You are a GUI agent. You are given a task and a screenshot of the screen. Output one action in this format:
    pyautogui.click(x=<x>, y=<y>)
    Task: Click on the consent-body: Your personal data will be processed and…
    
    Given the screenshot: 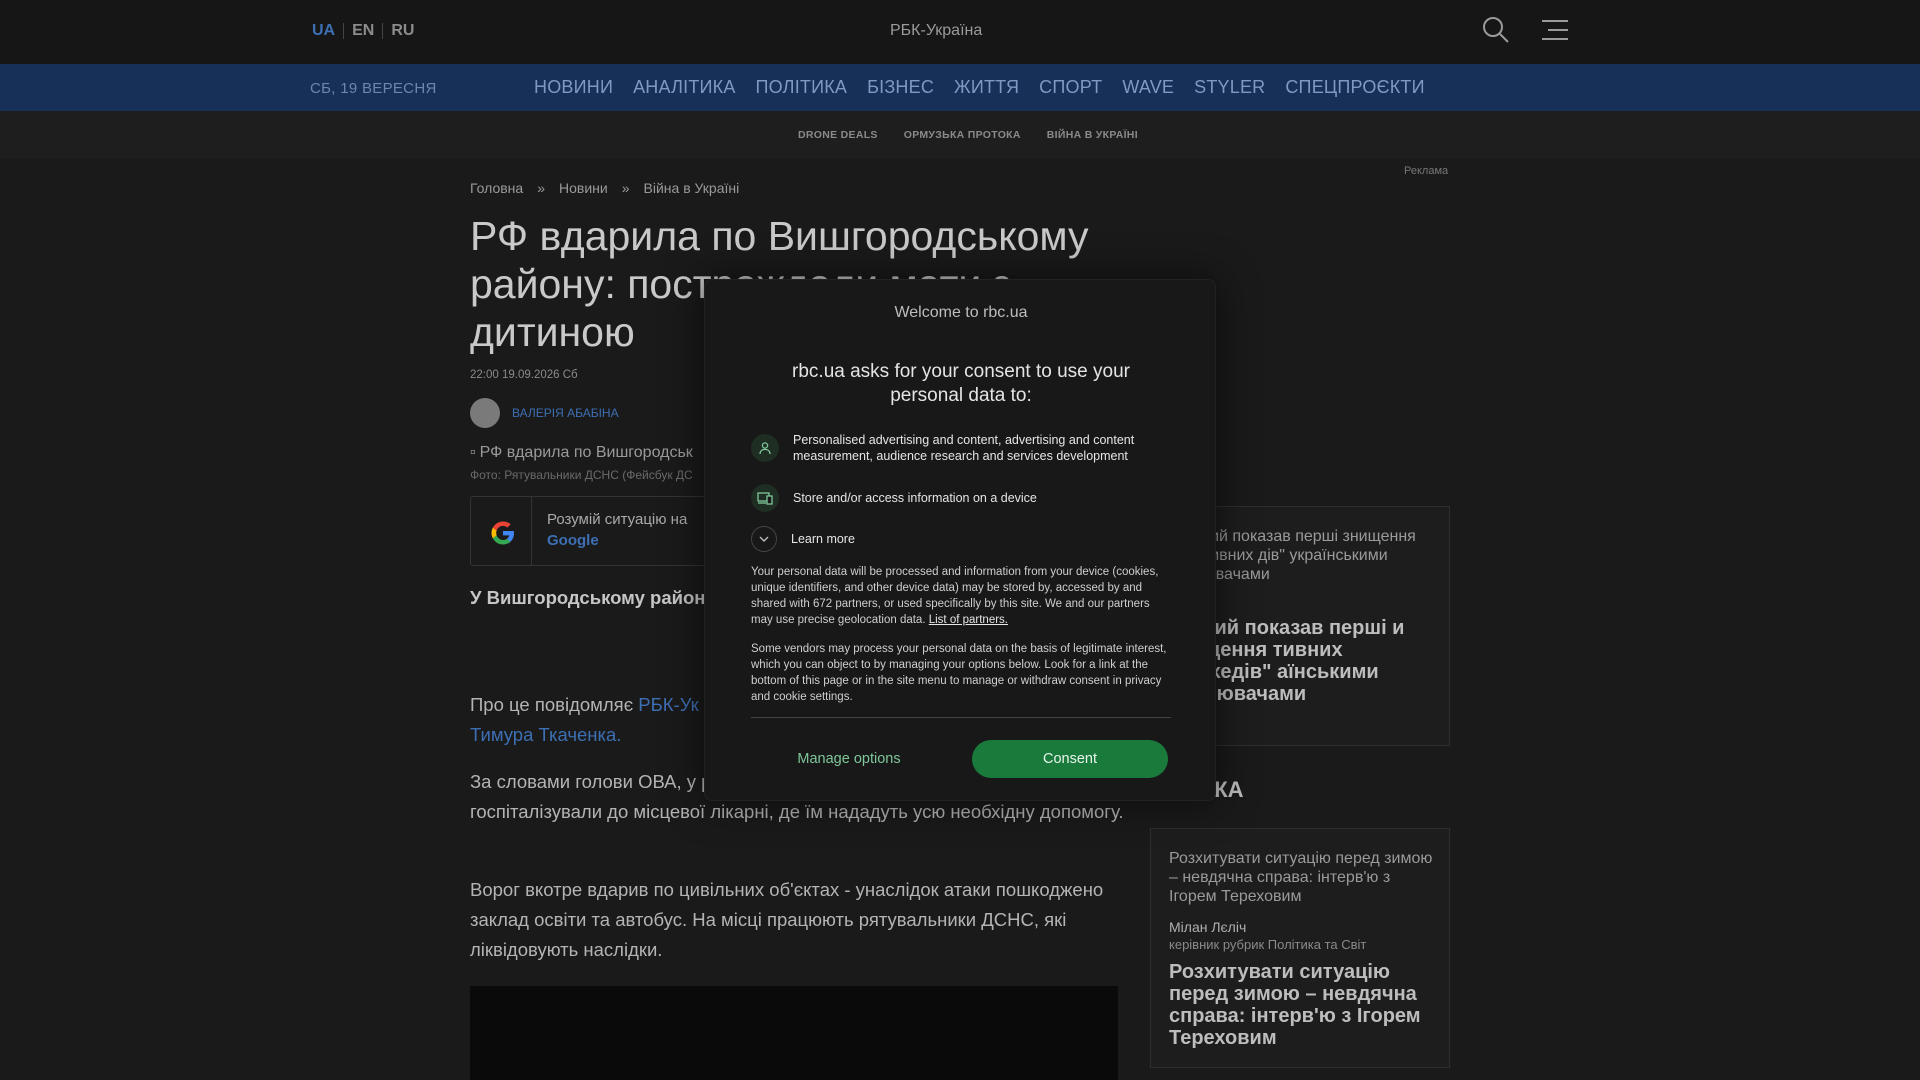 What is the action you would take?
    pyautogui.click(x=961, y=596)
    